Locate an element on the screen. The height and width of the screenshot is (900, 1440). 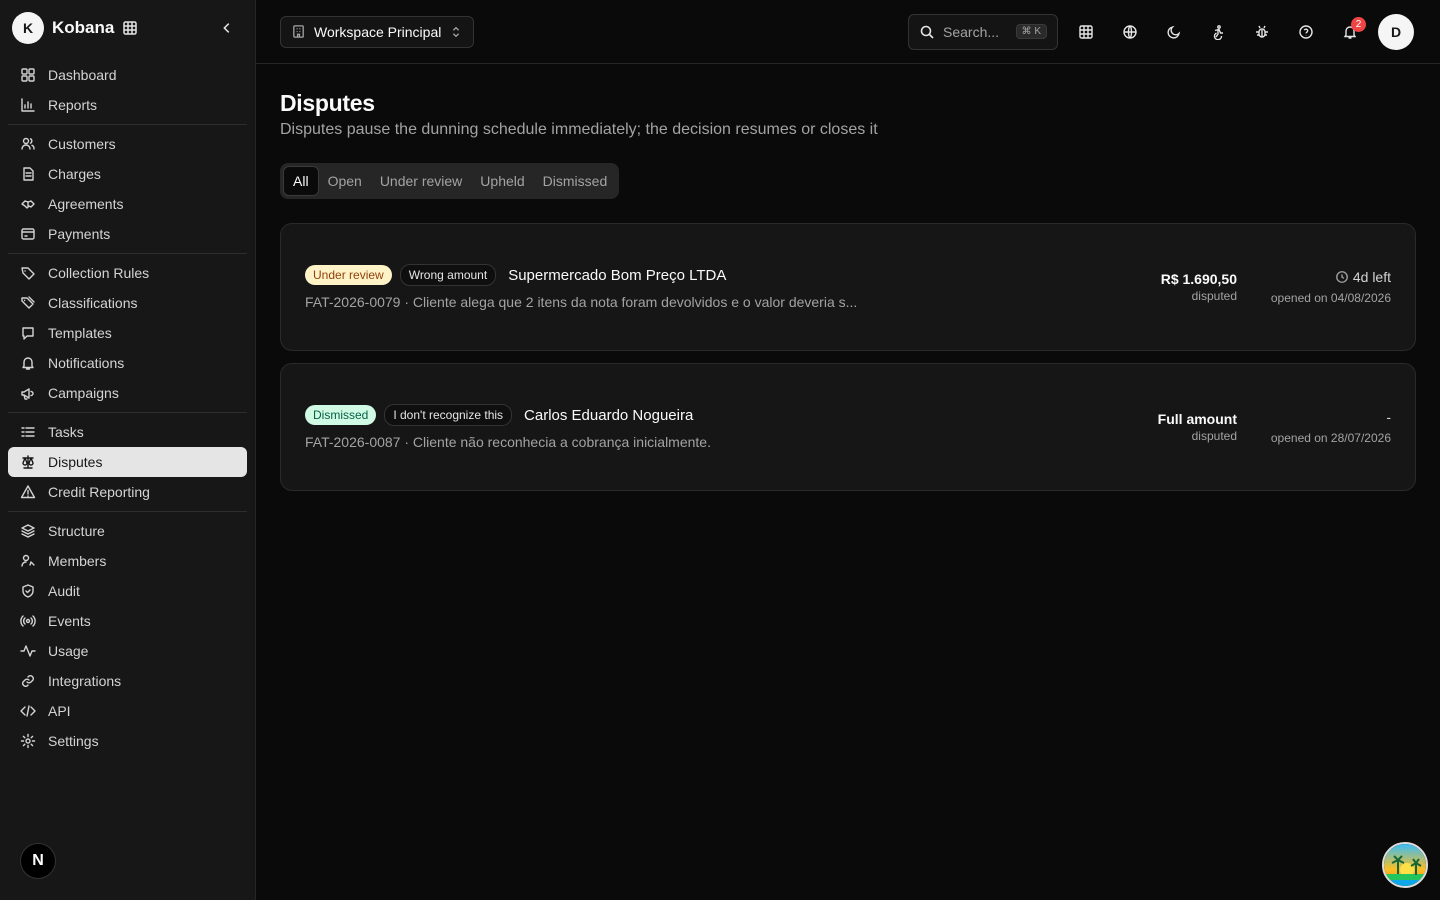
bug-icon is located at coordinates (1262, 32).